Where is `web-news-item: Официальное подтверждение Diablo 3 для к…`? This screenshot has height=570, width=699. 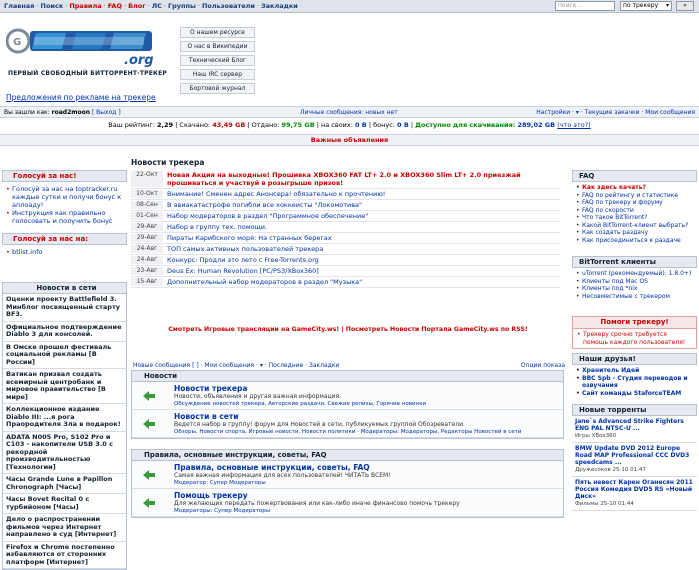 web-news-item: Официальное подтверждение Diablo 3 для к… is located at coordinates (64, 332).